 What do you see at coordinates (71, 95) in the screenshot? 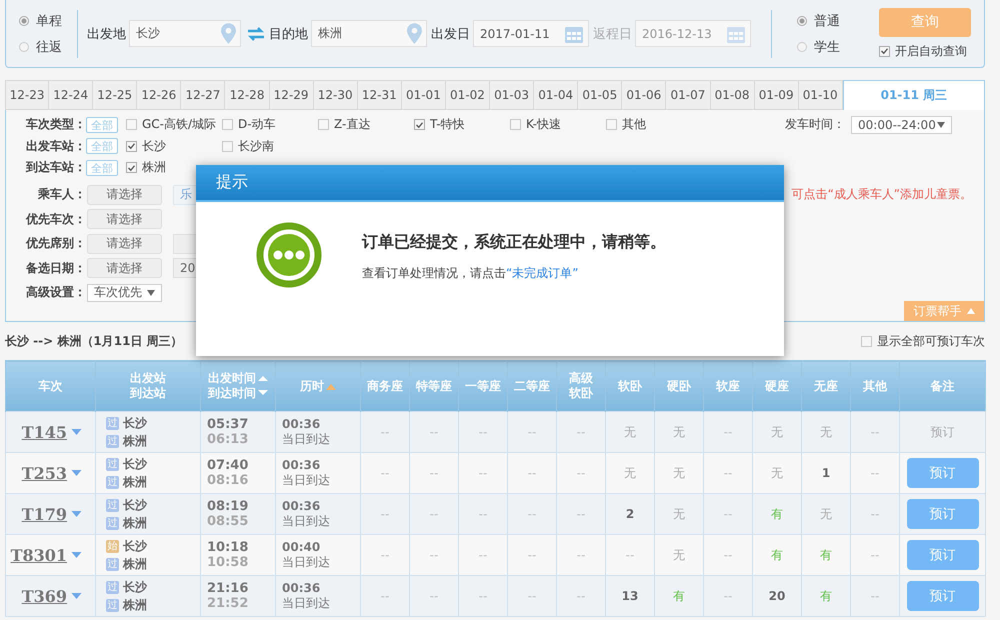
I see `date-tab: 12-24` at bounding box center [71, 95].